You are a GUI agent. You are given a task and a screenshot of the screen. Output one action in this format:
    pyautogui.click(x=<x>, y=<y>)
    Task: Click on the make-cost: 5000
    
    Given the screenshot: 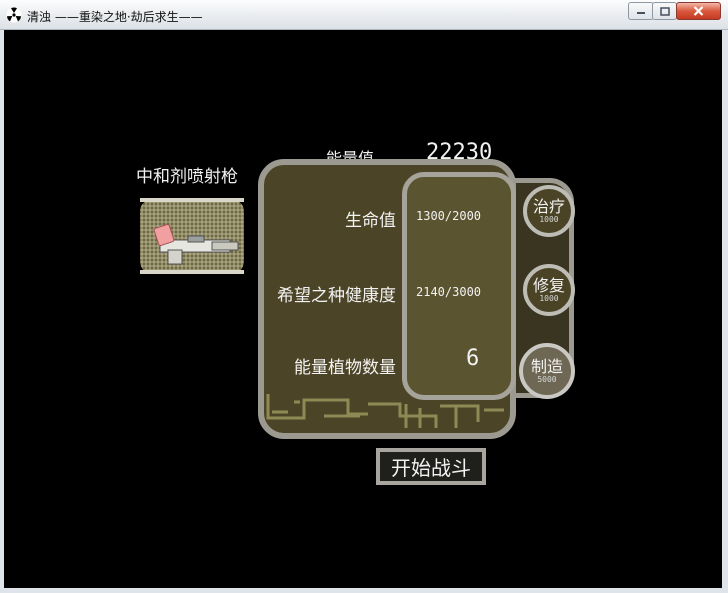 What is the action you would take?
    pyautogui.click(x=547, y=379)
    